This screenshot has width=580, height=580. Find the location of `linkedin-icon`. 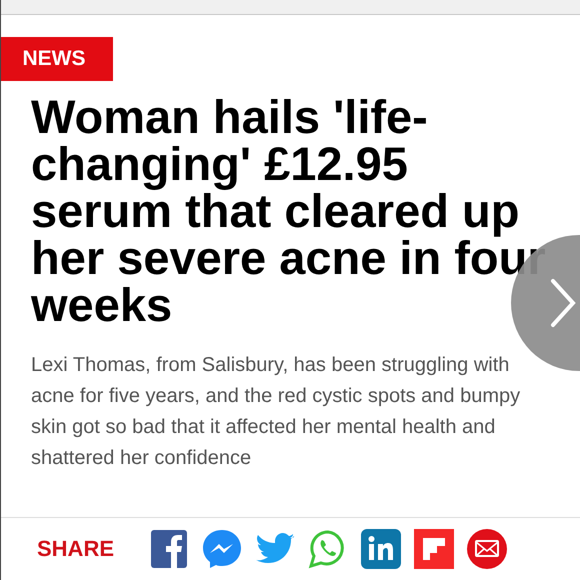

linkedin-icon is located at coordinates (381, 549).